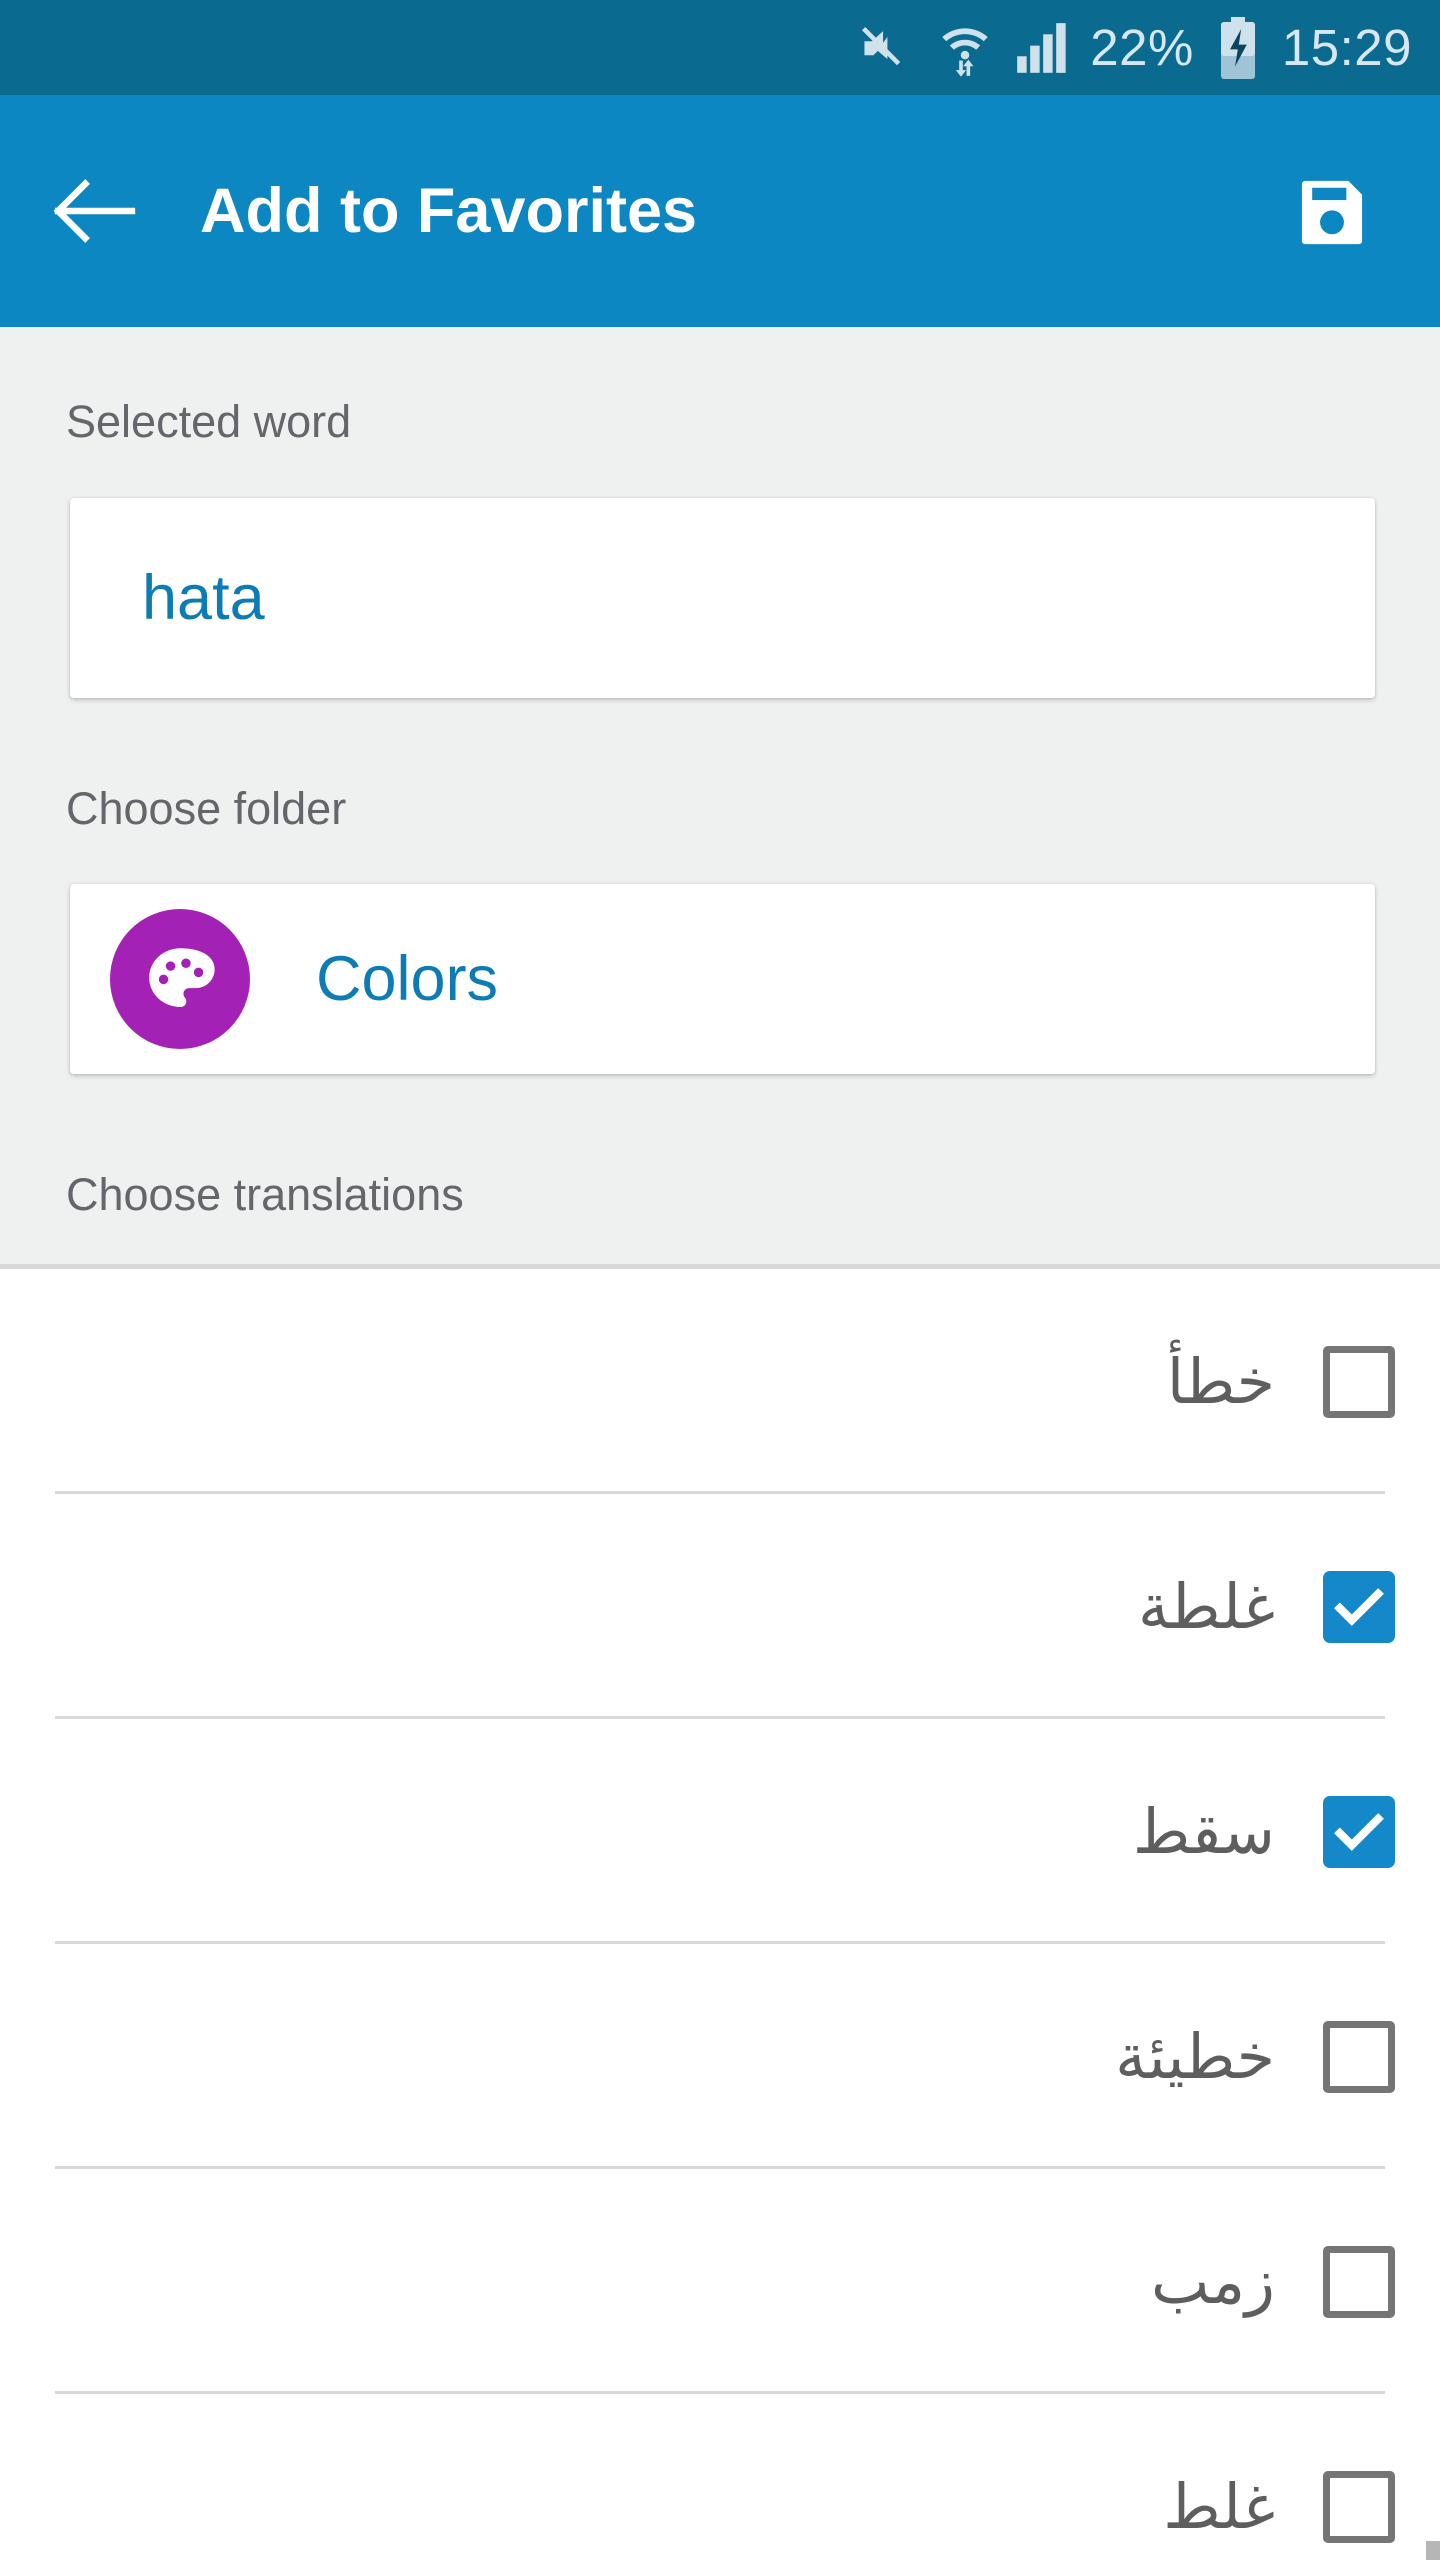 The image size is (1440, 2560). Describe the element at coordinates (720, 1381) in the screenshot. I see `translation-row: خطأ` at that location.